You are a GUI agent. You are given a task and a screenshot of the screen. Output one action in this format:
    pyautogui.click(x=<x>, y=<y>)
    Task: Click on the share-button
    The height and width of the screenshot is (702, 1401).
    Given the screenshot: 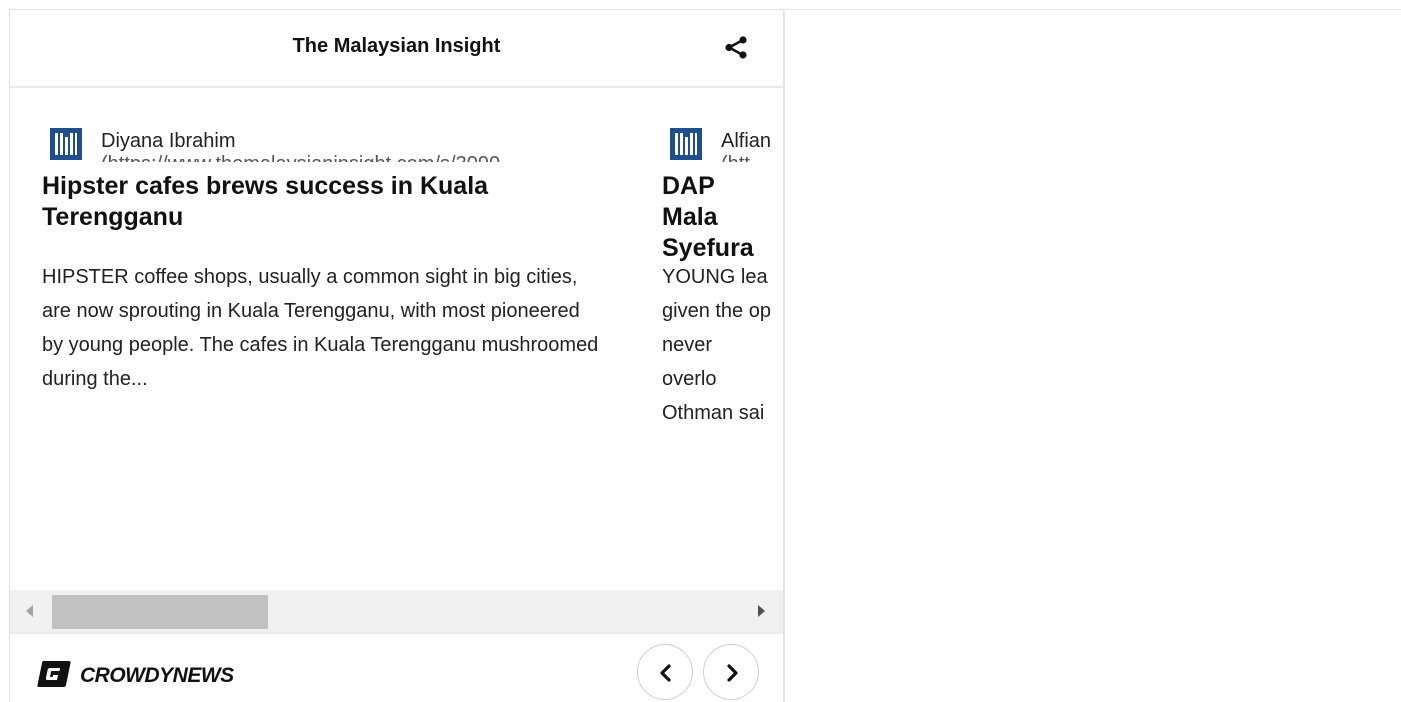 What is the action you would take?
    pyautogui.click(x=736, y=48)
    